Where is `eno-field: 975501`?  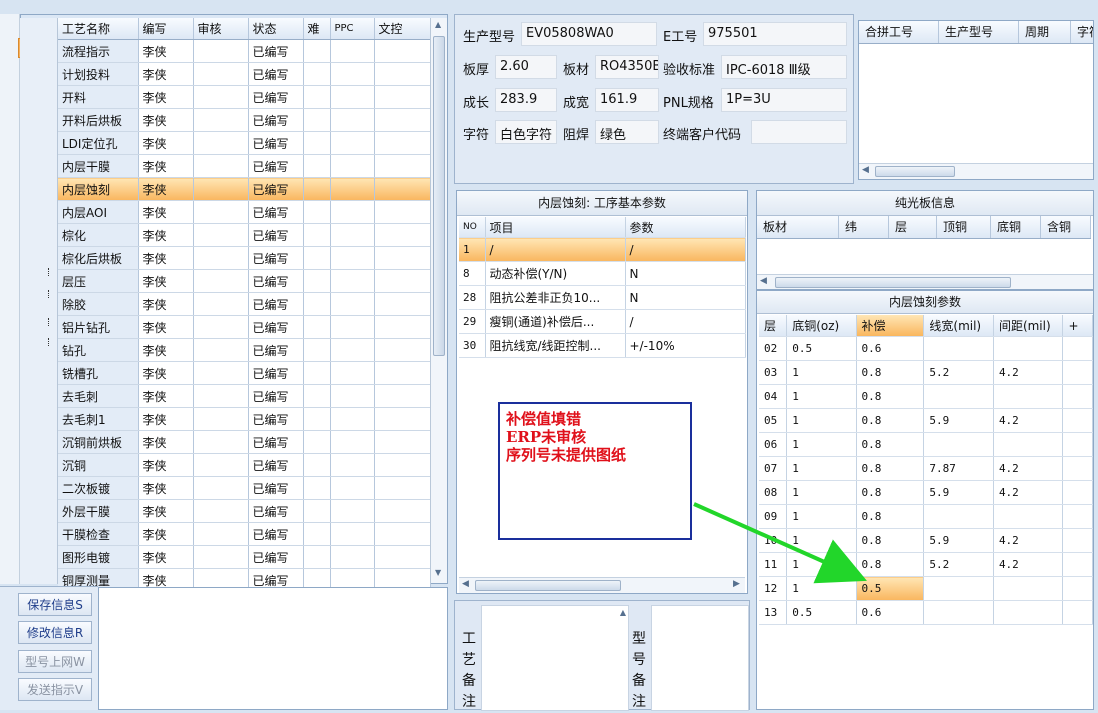 eno-field: 975501 is located at coordinates (775, 34).